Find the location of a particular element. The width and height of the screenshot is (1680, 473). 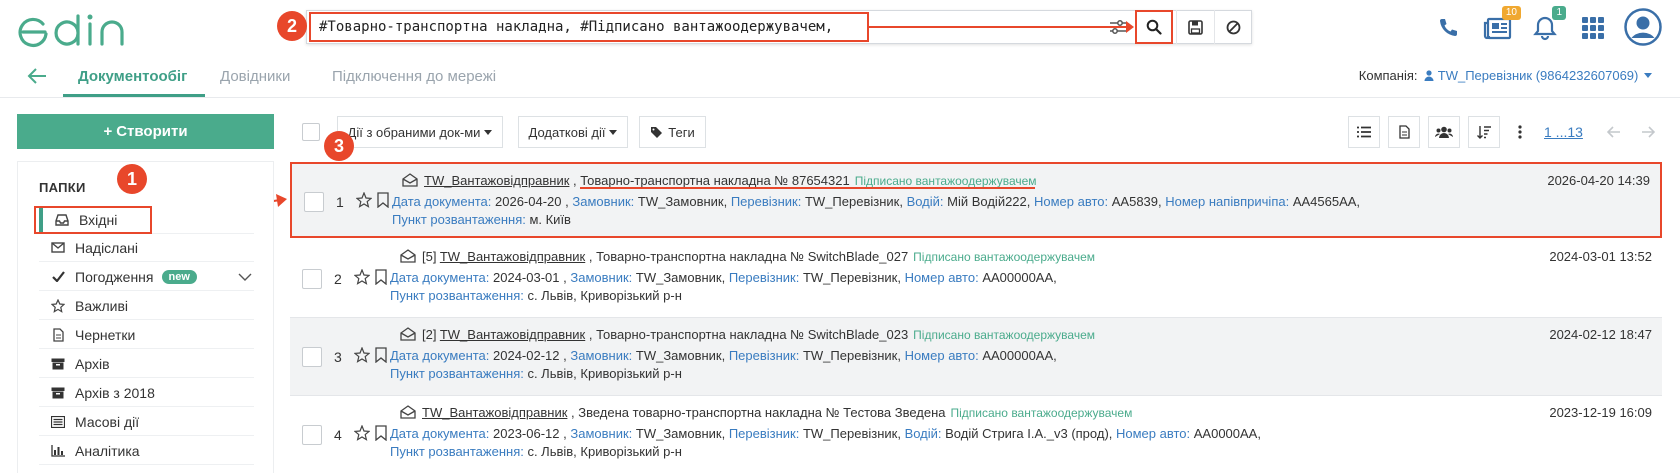

document-icon is located at coordinates (1404, 132).